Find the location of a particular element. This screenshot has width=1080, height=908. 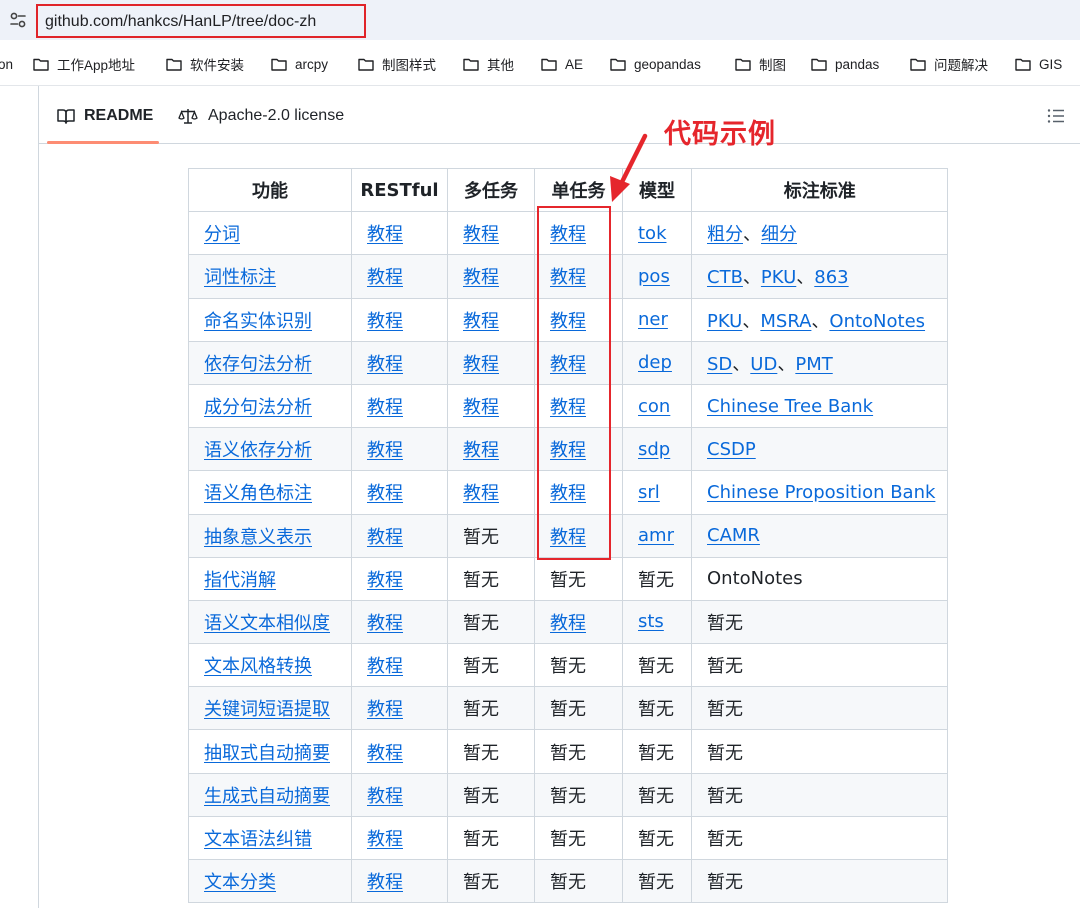

tab-license-label: Apache-2.0 license is located at coordinates (276, 115).